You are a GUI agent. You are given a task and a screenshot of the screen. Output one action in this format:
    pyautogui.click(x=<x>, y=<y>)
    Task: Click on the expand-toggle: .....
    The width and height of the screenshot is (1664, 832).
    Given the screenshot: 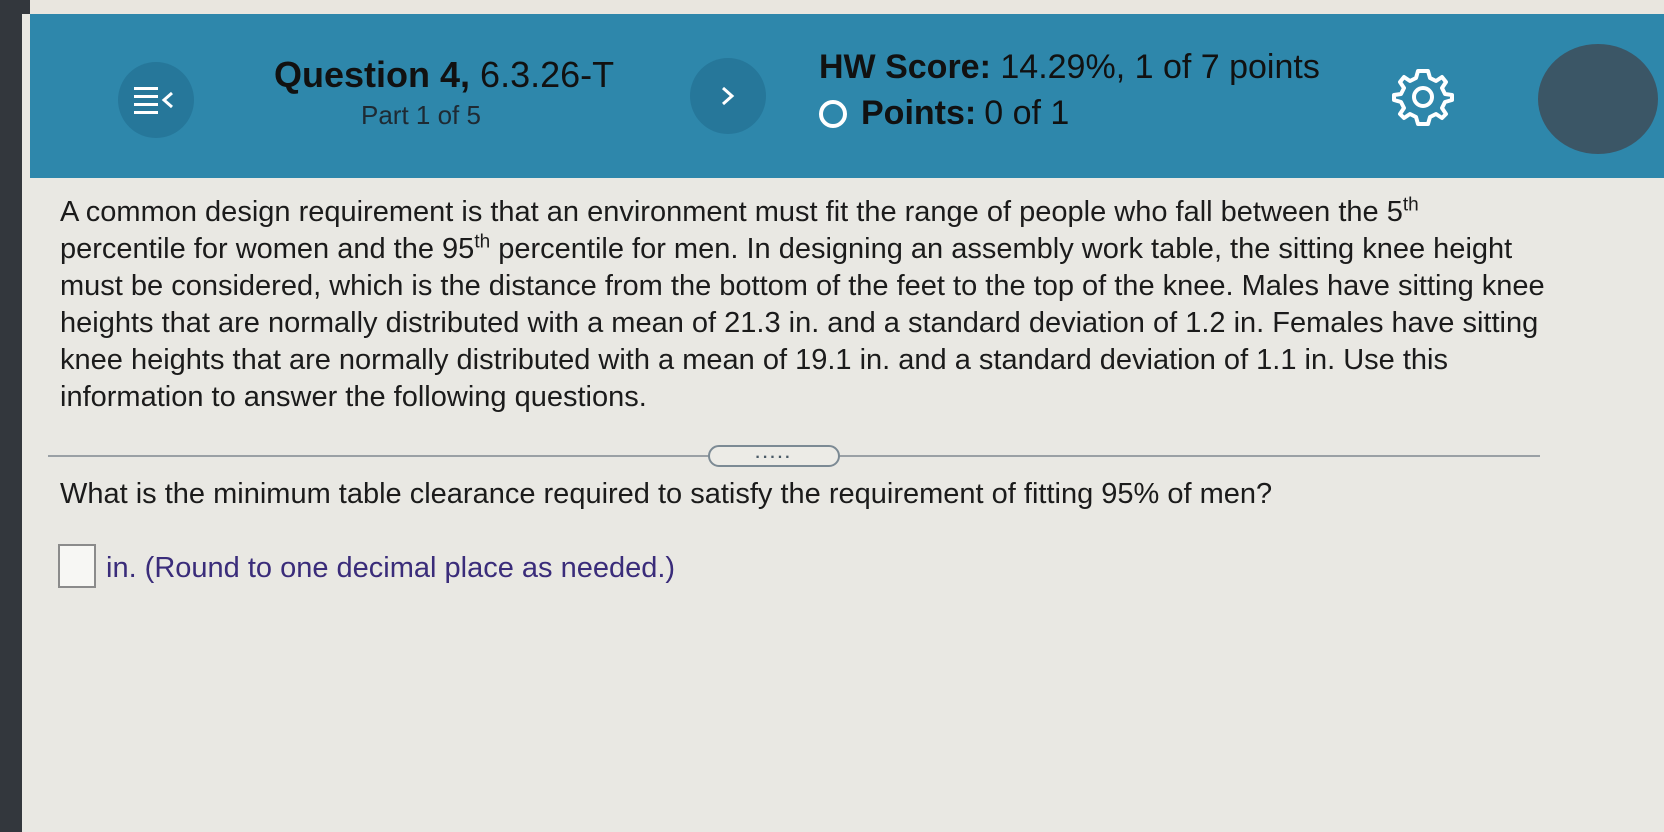 What is the action you would take?
    pyautogui.click(x=774, y=456)
    